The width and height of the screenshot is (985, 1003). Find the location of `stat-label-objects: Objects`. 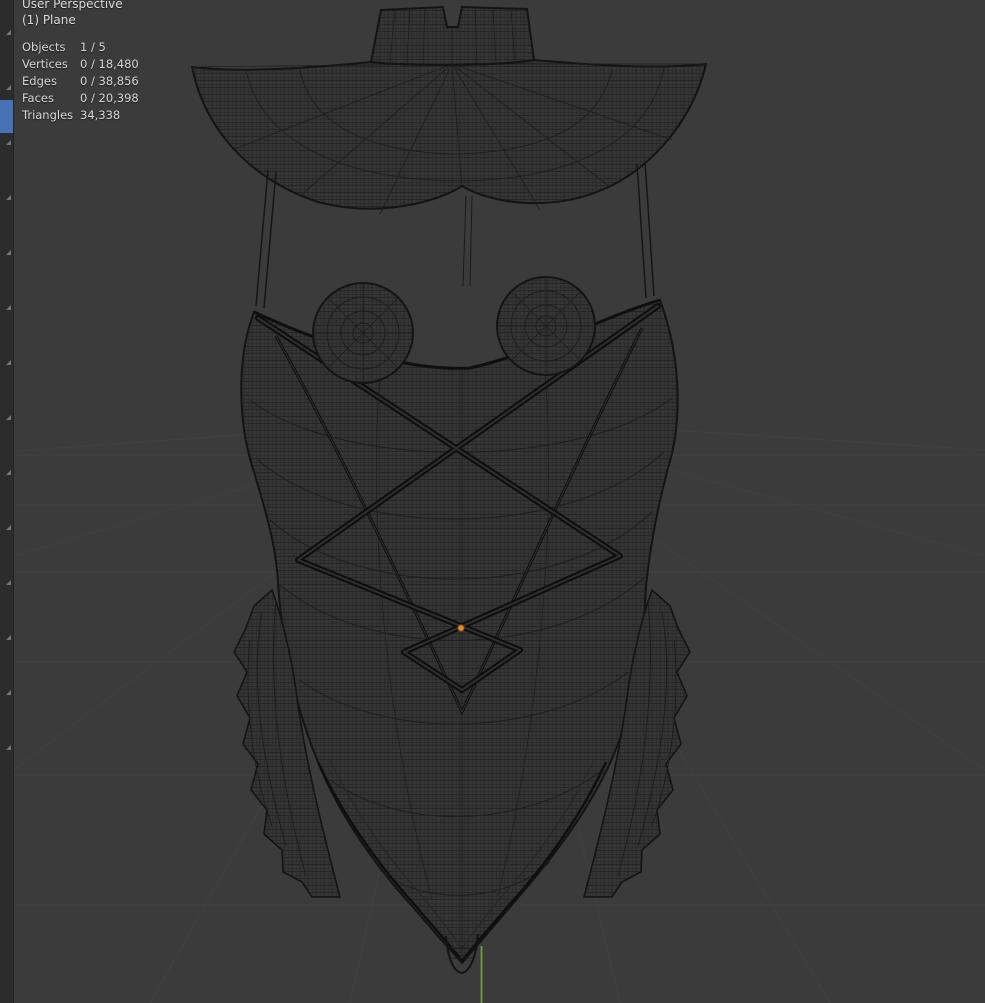

stat-label-objects: Objects is located at coordinates (44, 47).